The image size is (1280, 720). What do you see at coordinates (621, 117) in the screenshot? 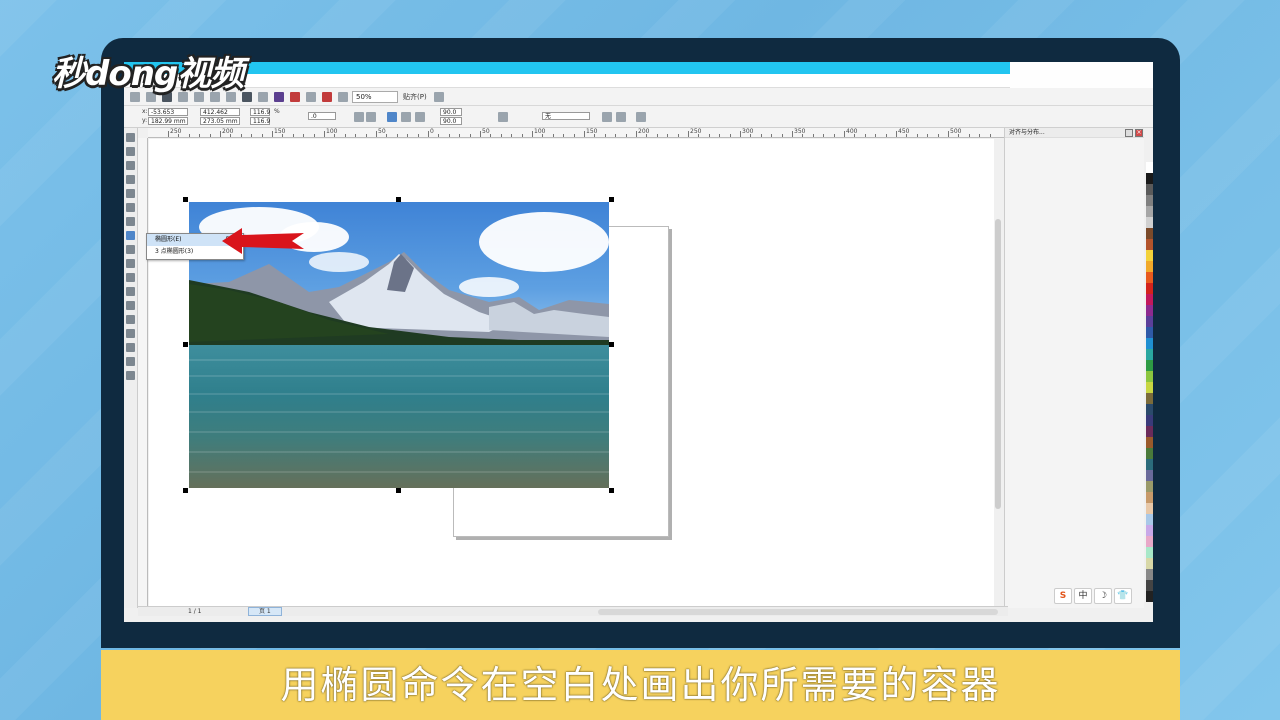
I see `to-front-icon` at bounding box center [621, 117].